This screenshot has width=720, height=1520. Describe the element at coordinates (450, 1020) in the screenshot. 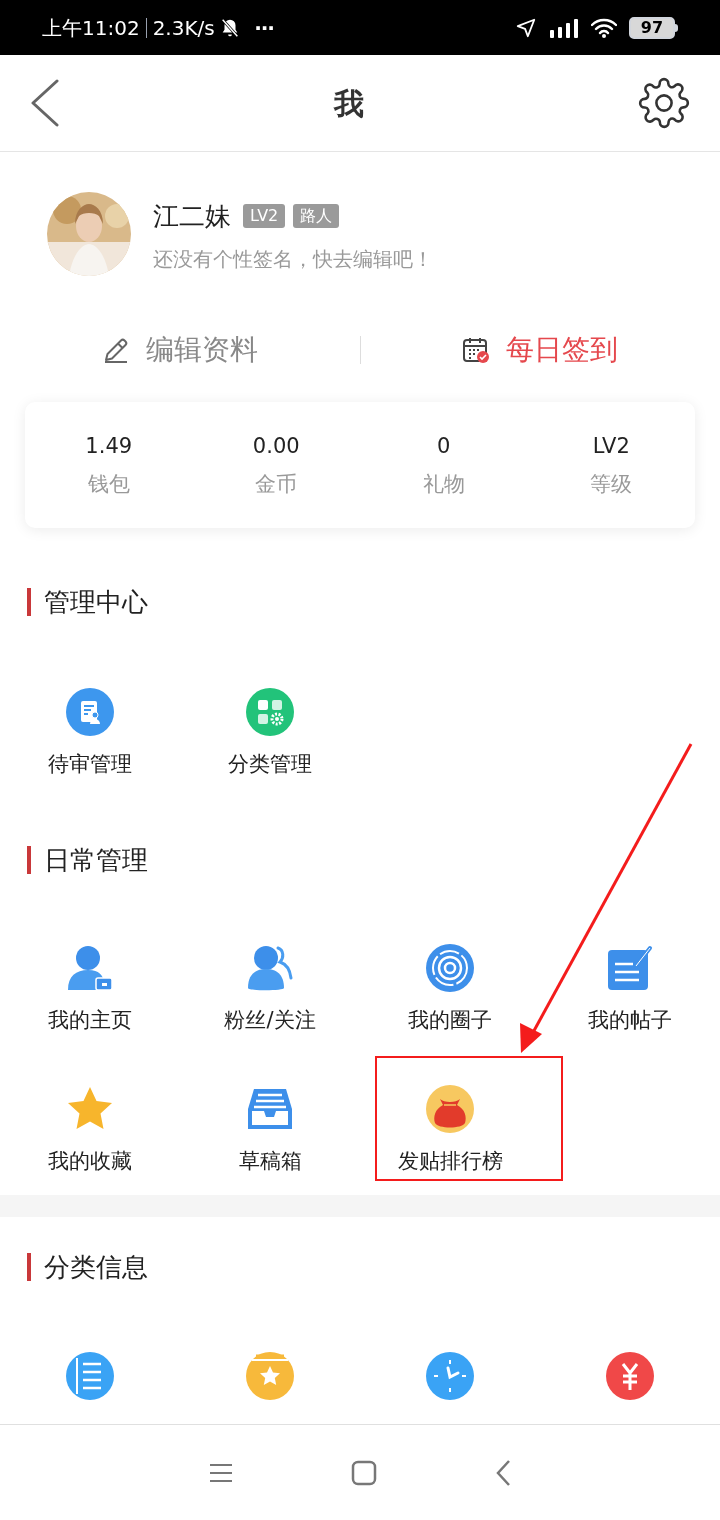

I see `menu-item: 我的圈子` at that location.